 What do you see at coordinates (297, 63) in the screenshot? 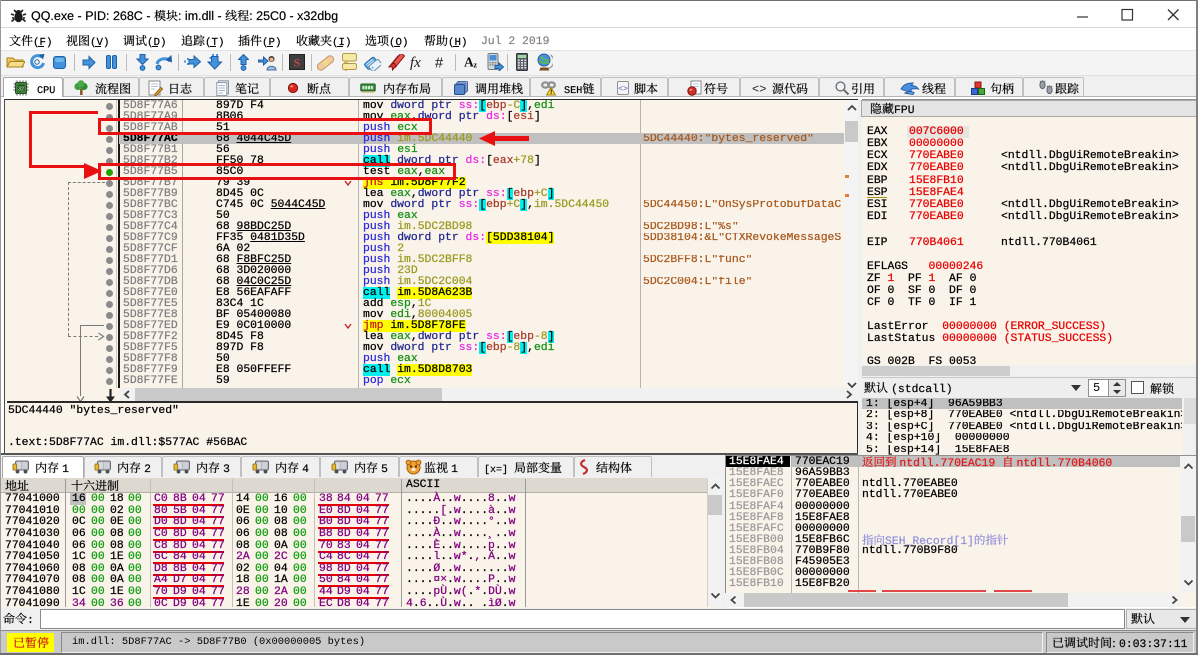
I see `svg-text: S` at bounding box center [297, 63].